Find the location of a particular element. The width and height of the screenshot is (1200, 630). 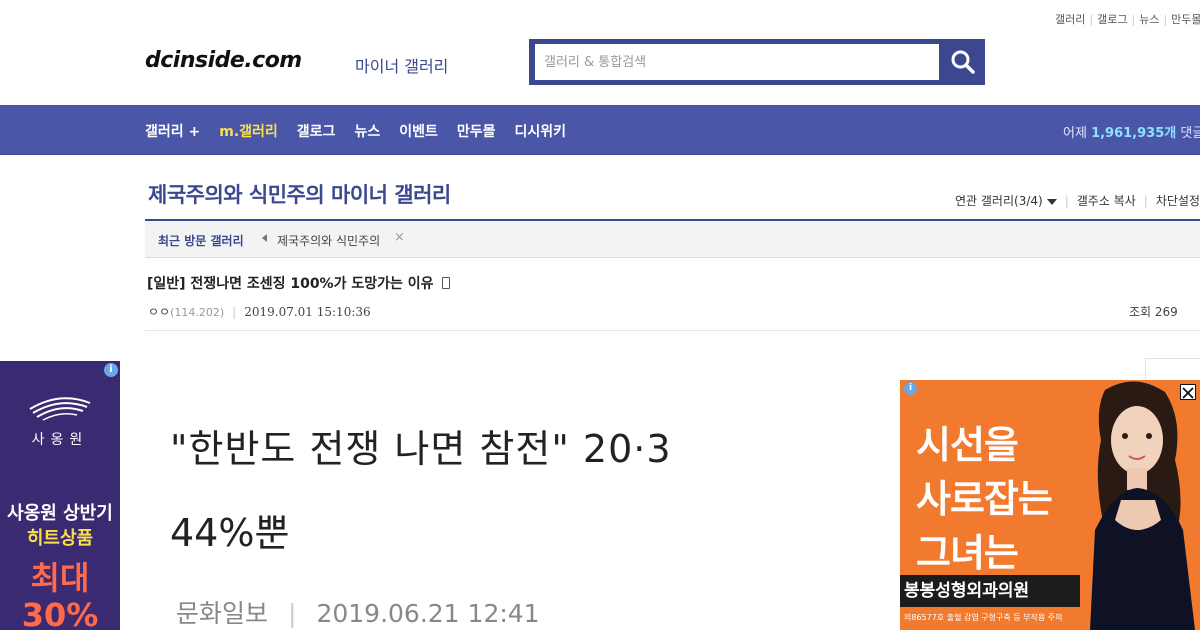

search-icon is located at coordinates (963, 62).